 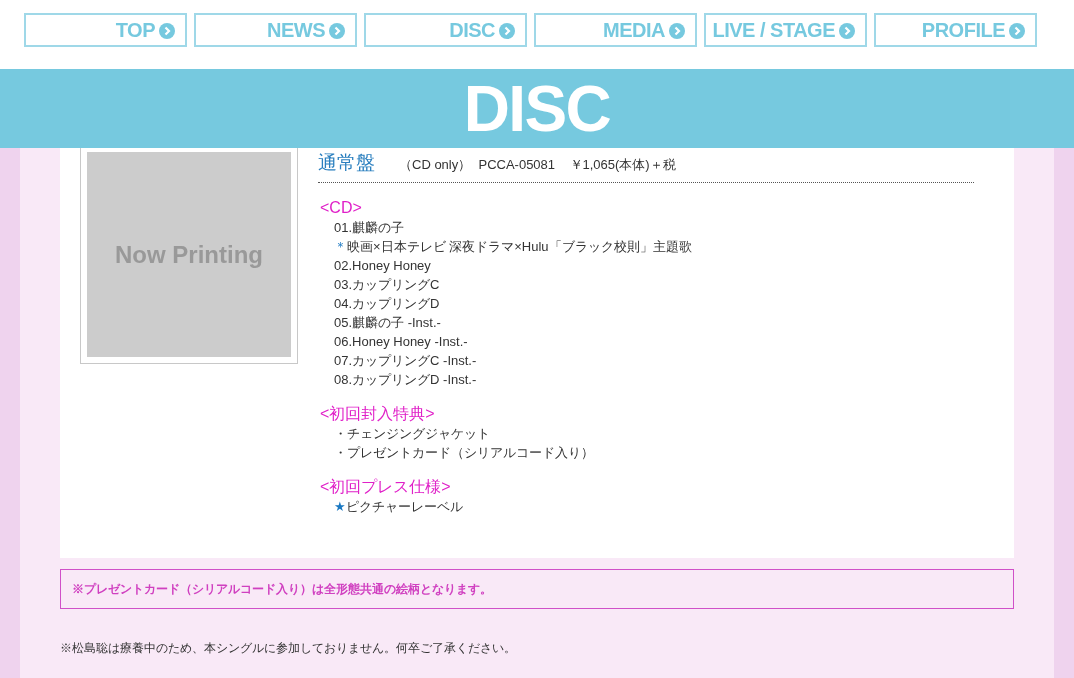 I want to click on list-item: 03.カップリングC, so click(x=387, y=284).